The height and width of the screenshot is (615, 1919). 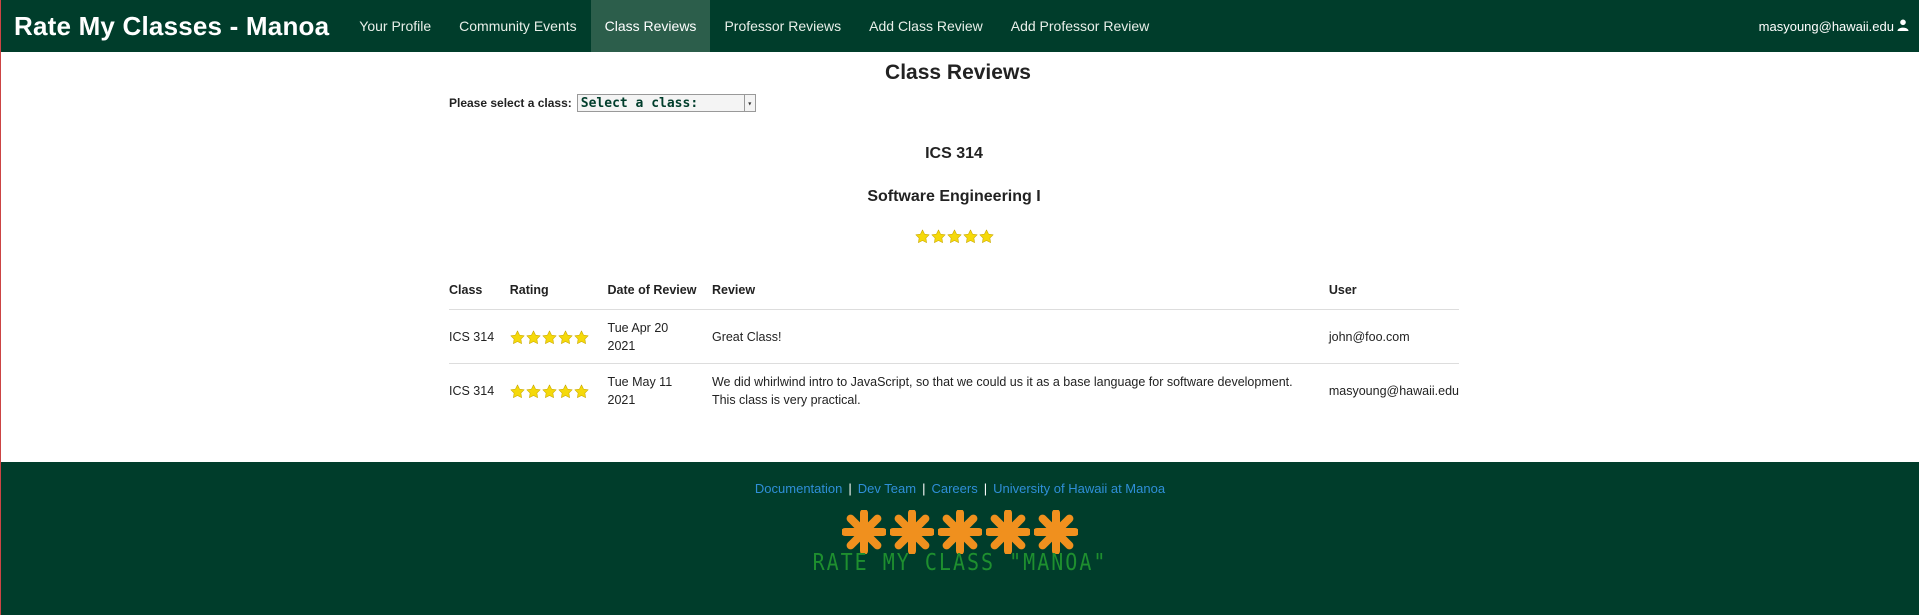 I want to click on header-review: Review, so click(x=1020, y=293).